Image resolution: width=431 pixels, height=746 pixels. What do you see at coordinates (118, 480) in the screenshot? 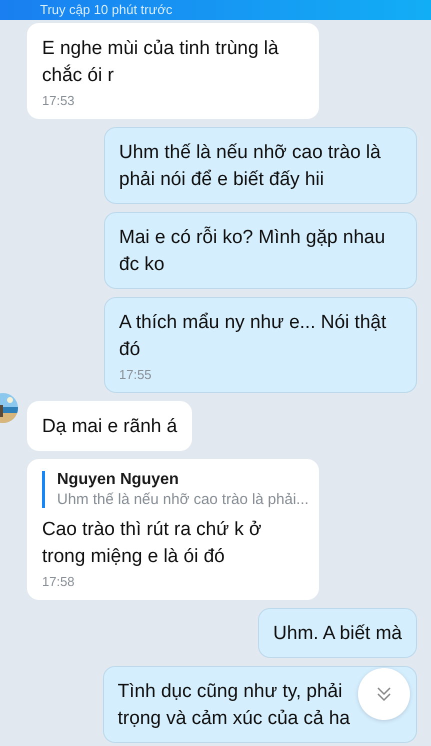
I see `quote-author: Nguyen Nguyen` at bounding box center [118, 480].